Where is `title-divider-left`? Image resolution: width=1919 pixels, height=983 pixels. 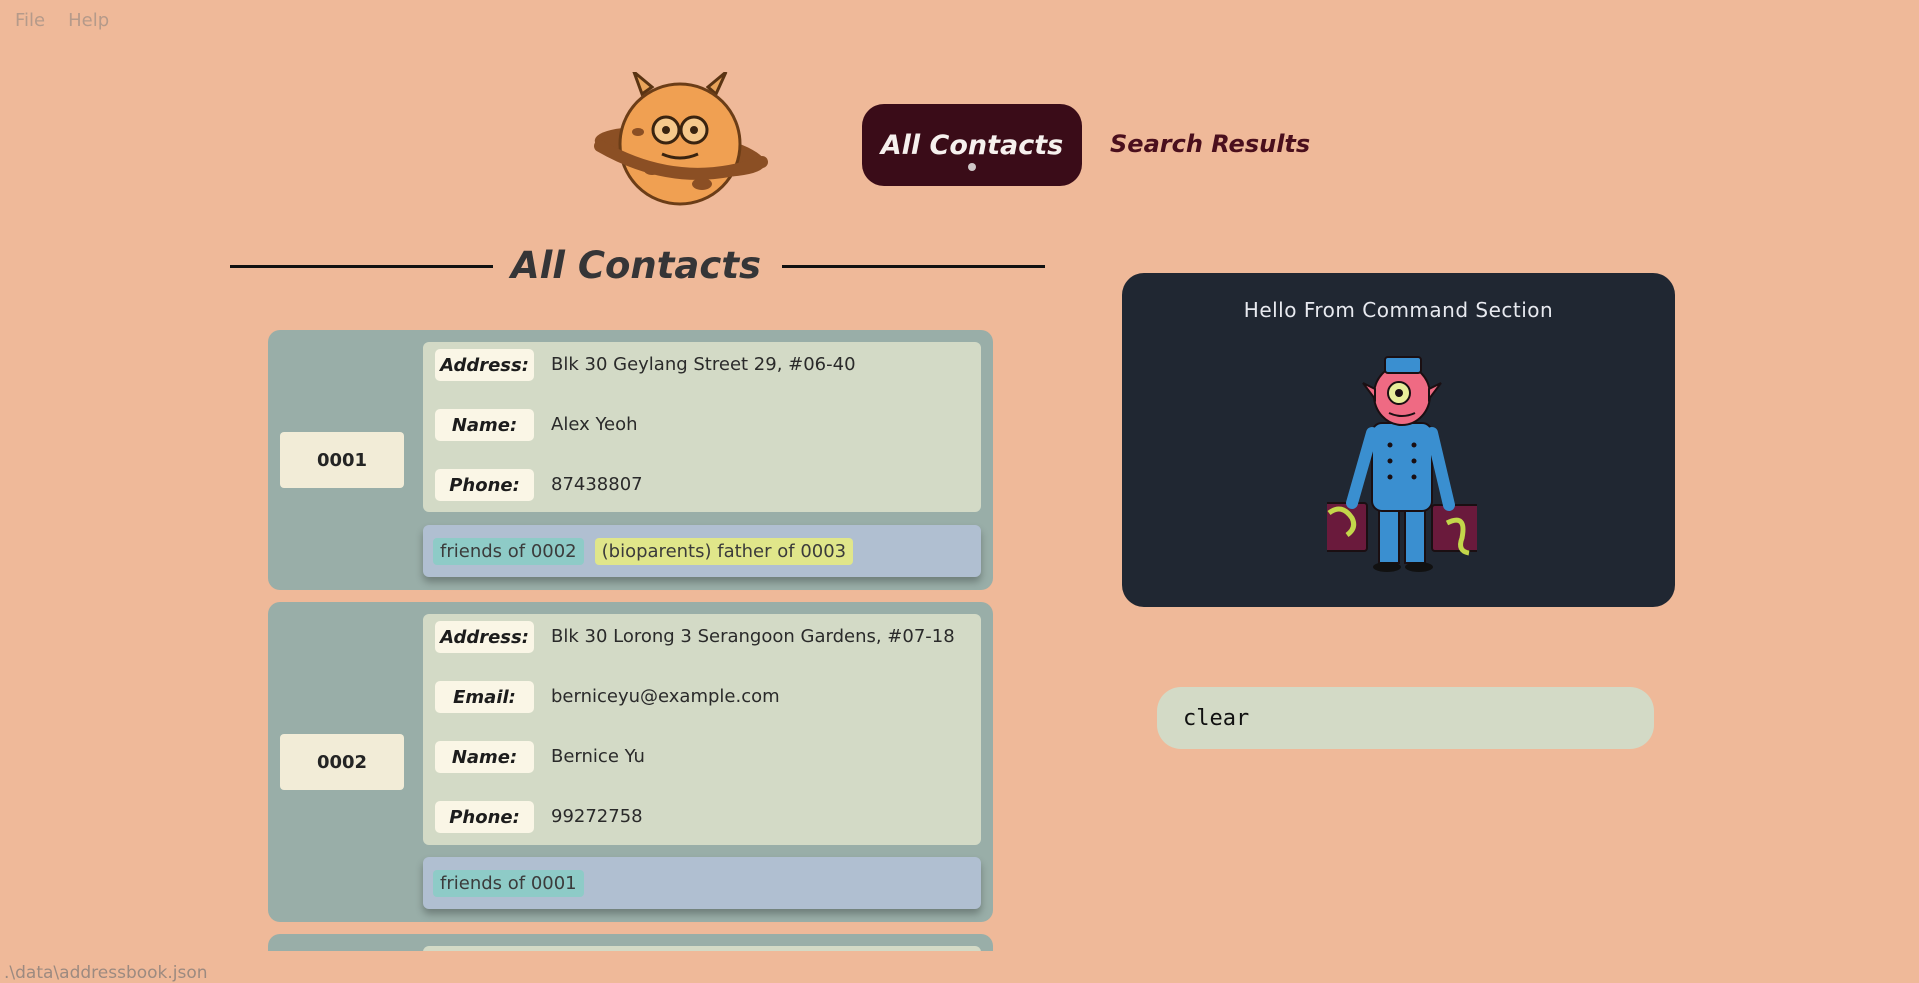
title-divider-left is located at coordinates (361, 266).